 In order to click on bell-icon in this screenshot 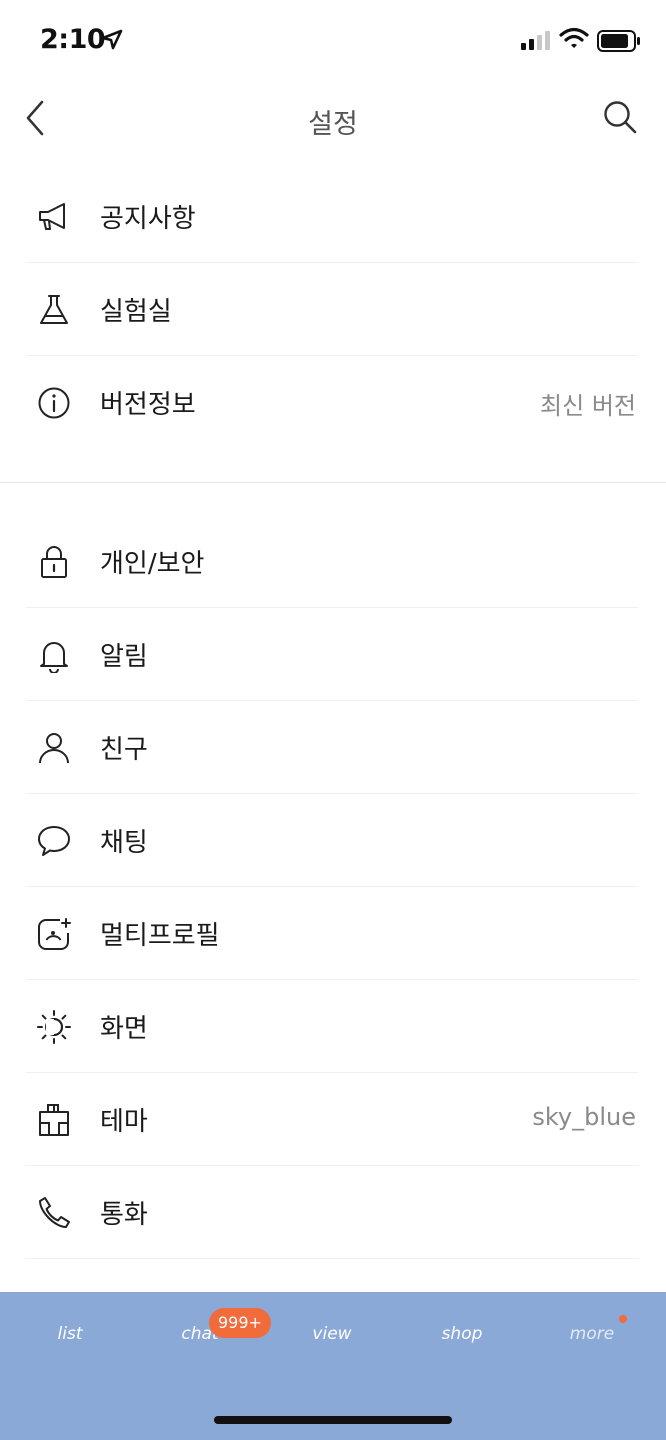, I will do `click(54, 657)`.